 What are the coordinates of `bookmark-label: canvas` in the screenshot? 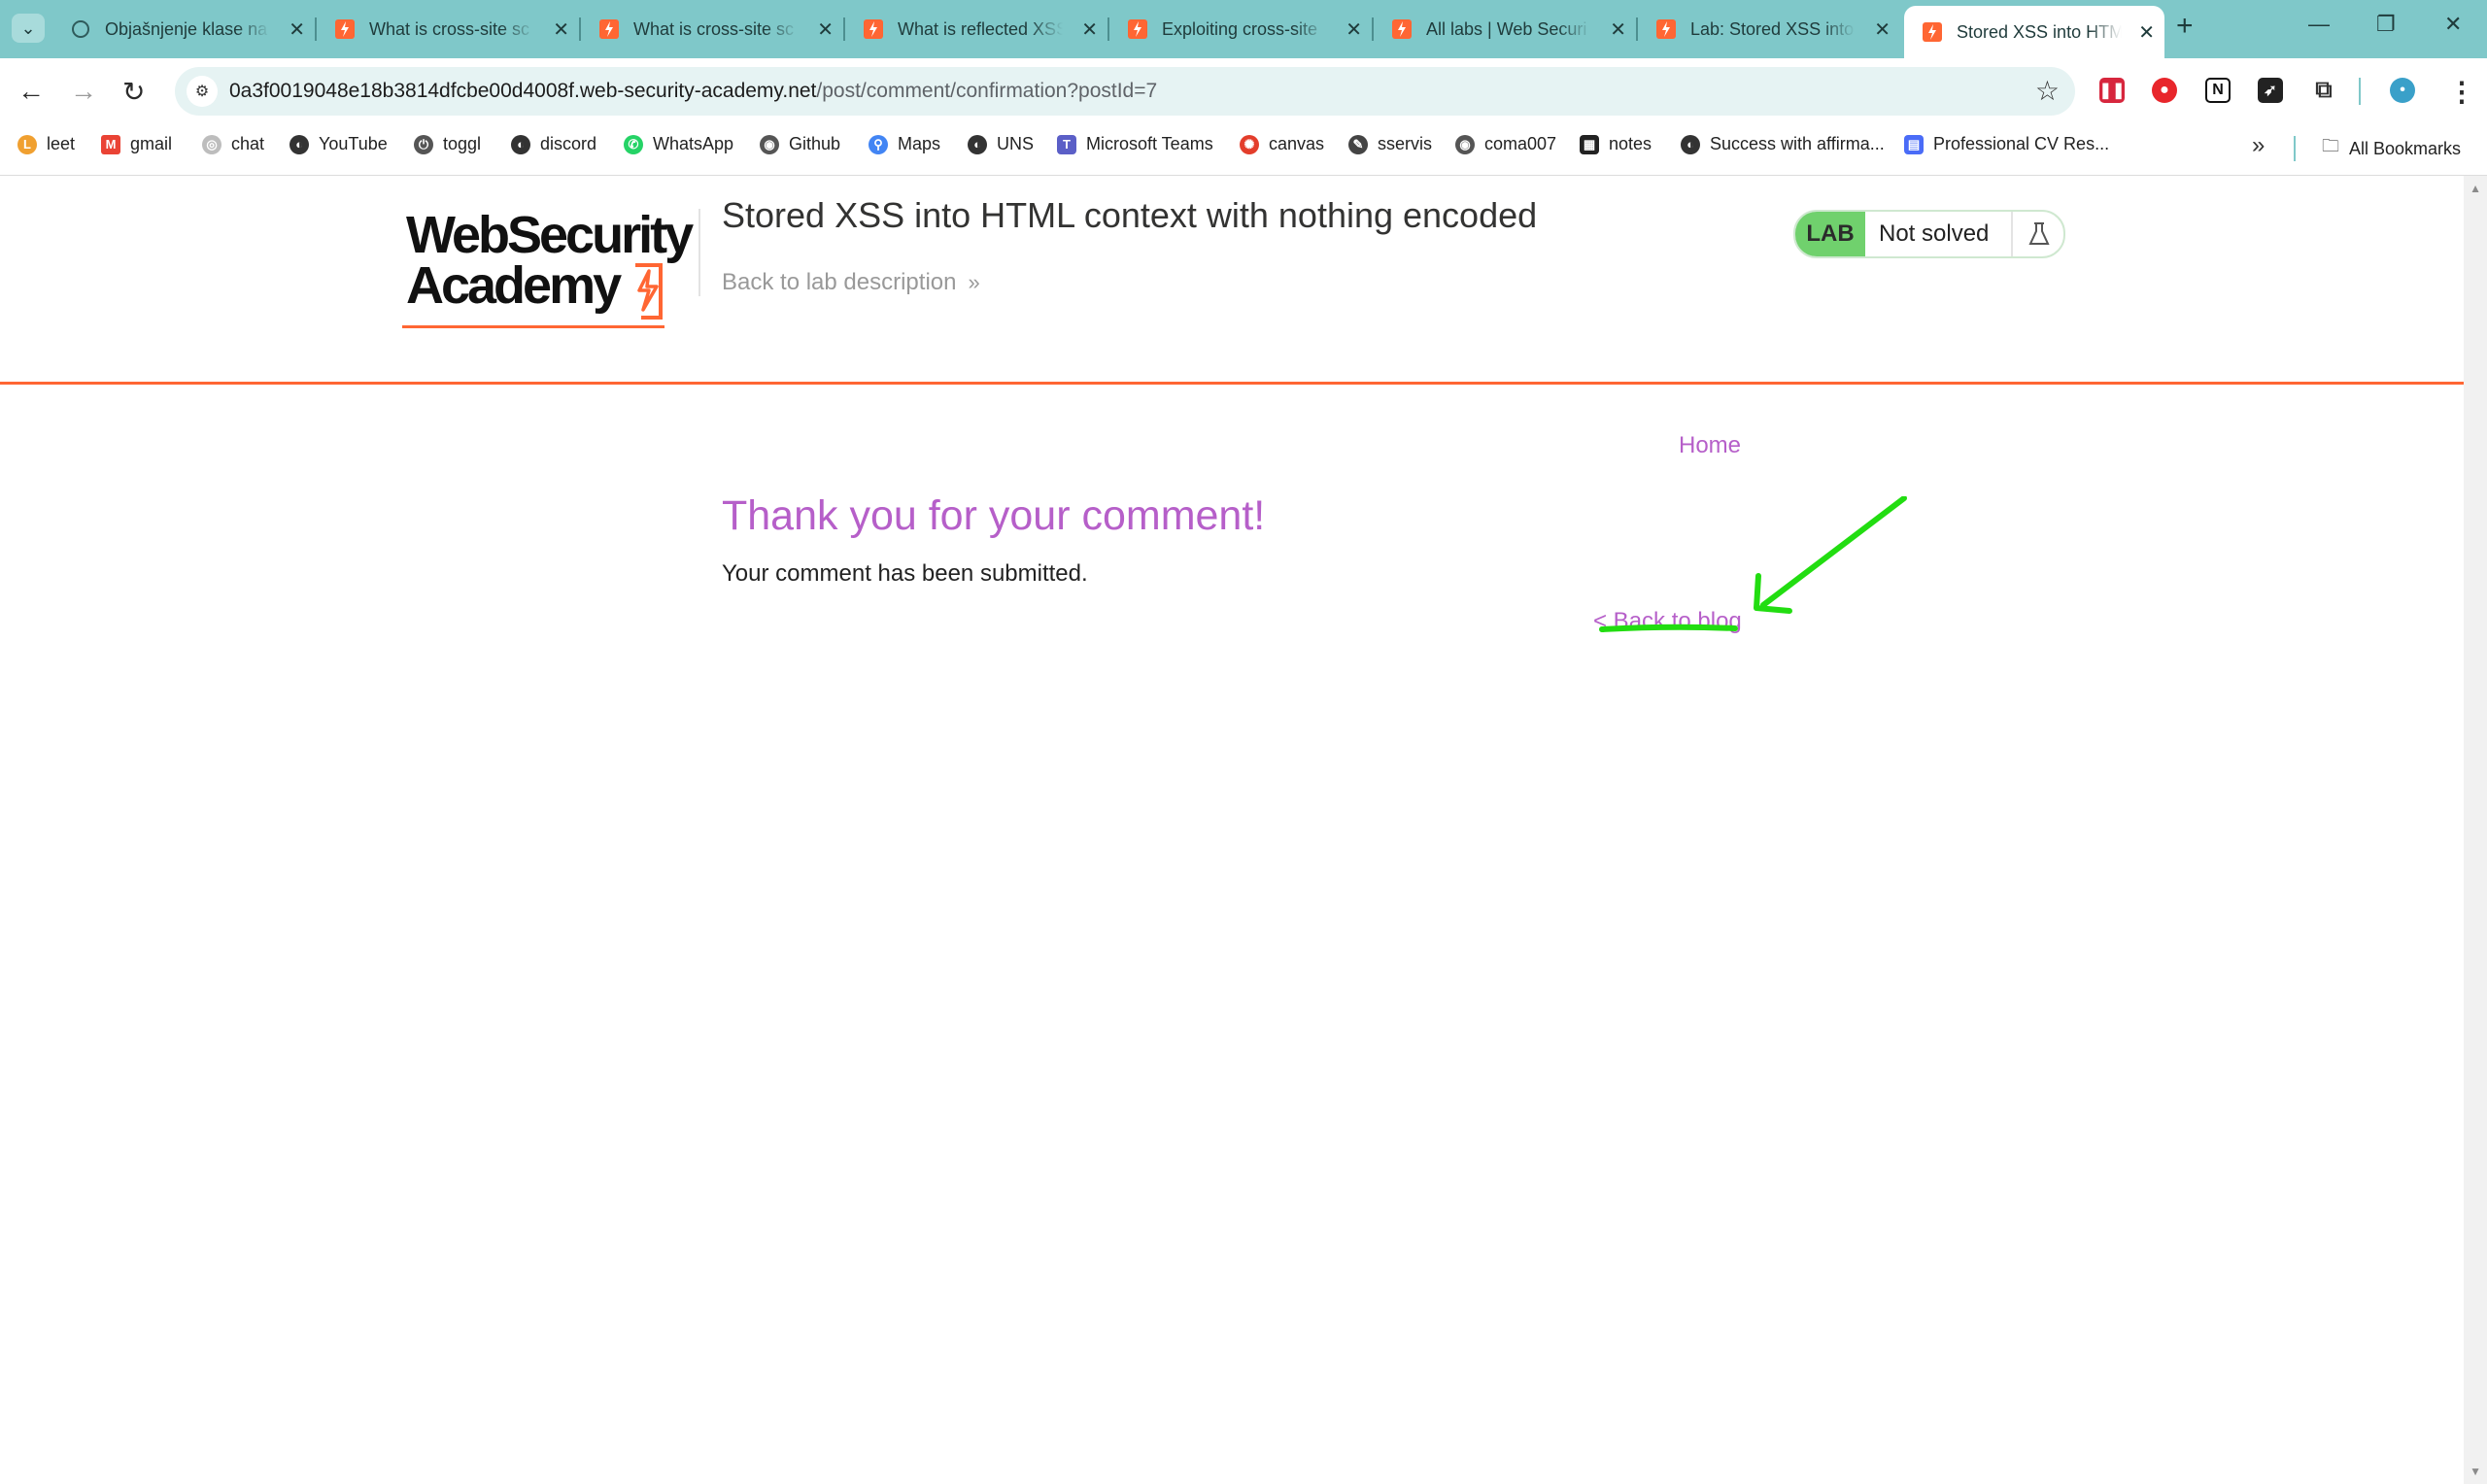 It's located at (1297, 143).